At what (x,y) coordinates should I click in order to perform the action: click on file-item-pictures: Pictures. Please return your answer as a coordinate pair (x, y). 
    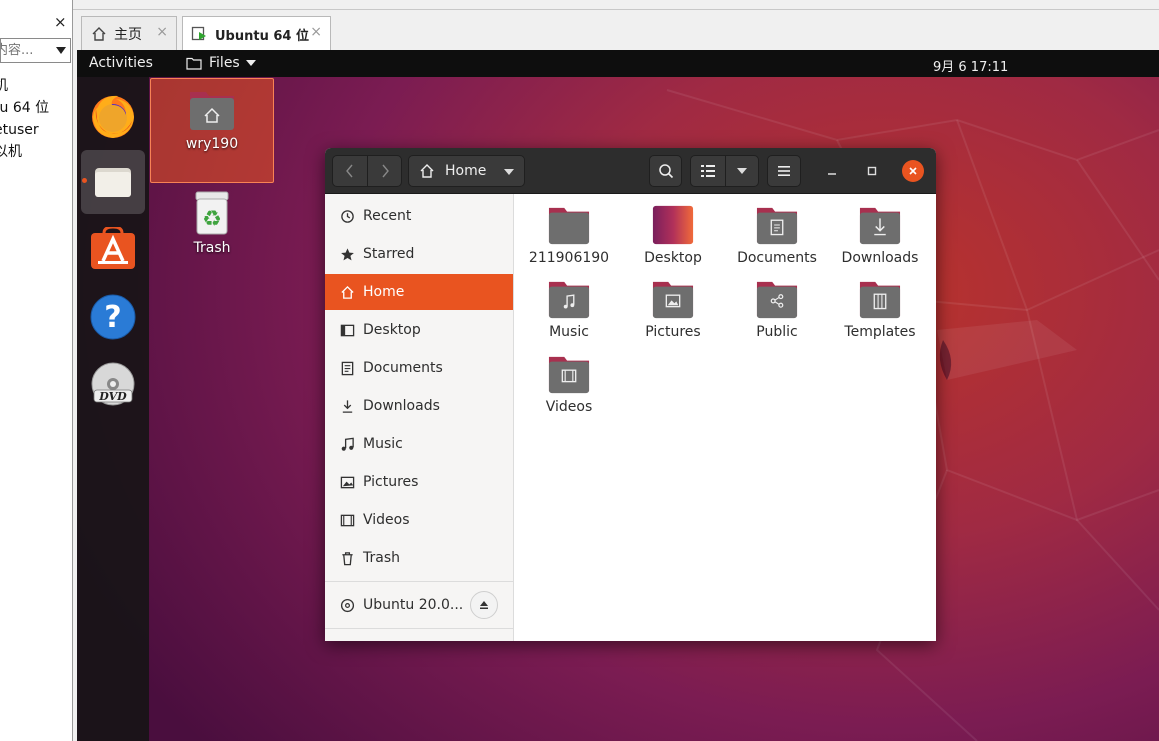
    Looking at the image, I should click on (673, 304).